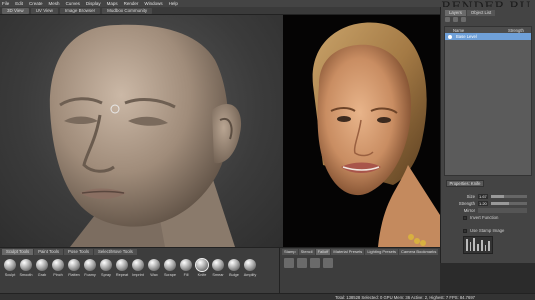  I want to click on size-label: Size, so click(470, 196).